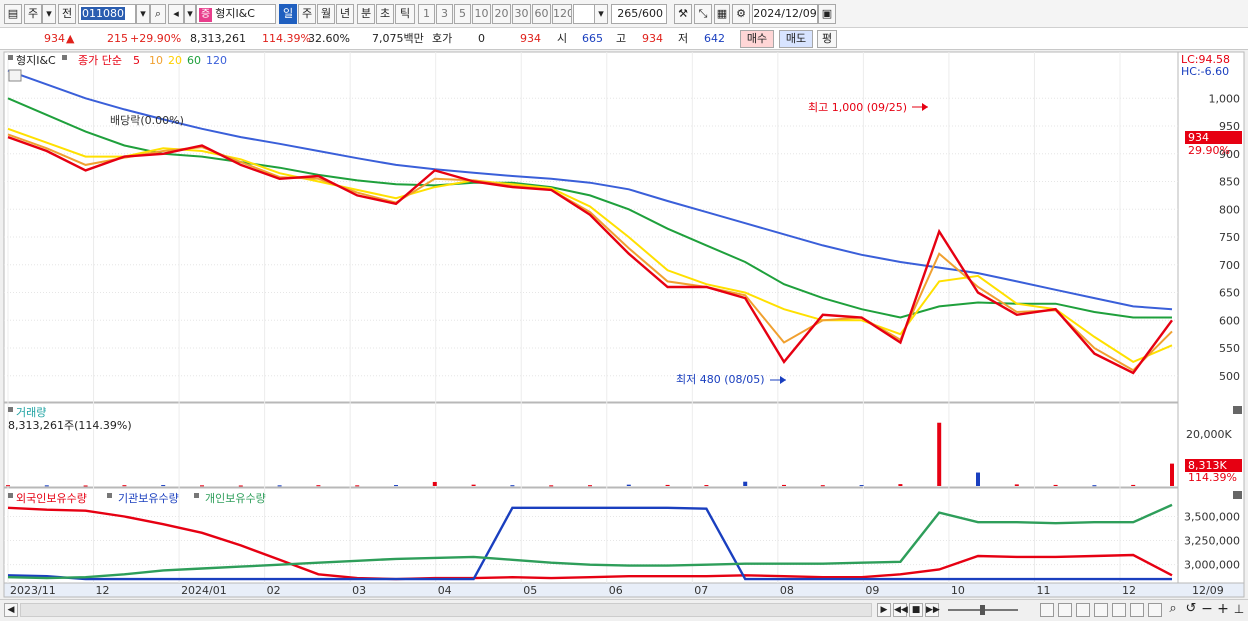 This screenshot has width=1248, height=621. Describe the element at coordinates (683, 14) in the screenshot. I see `tool-icon: ⚒` at that location.